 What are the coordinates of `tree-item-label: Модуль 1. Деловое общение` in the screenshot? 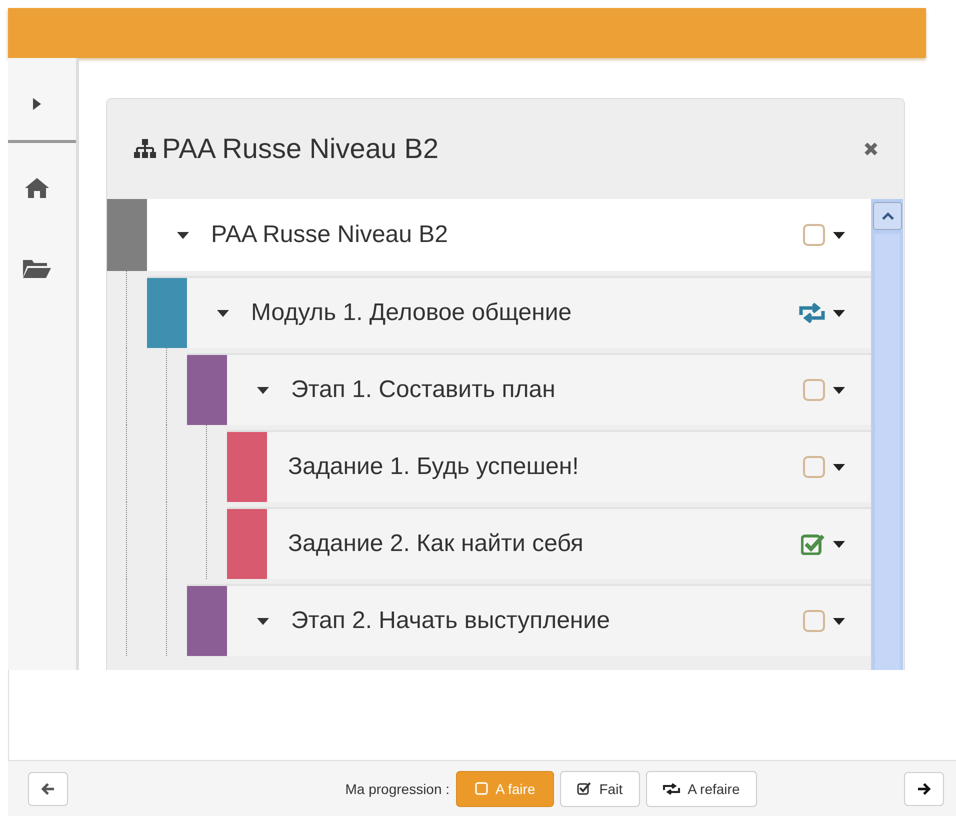 It's located at (412, 313).